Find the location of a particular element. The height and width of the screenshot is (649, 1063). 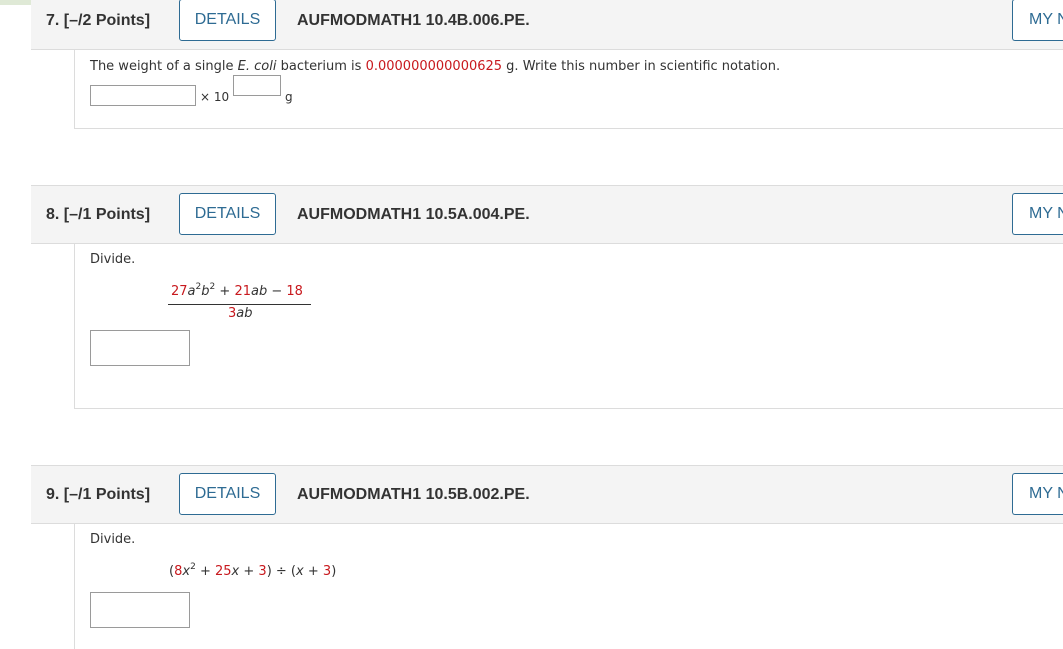

question-8-points: 8. [–/1 Points] is located at coordinates (98, 214).